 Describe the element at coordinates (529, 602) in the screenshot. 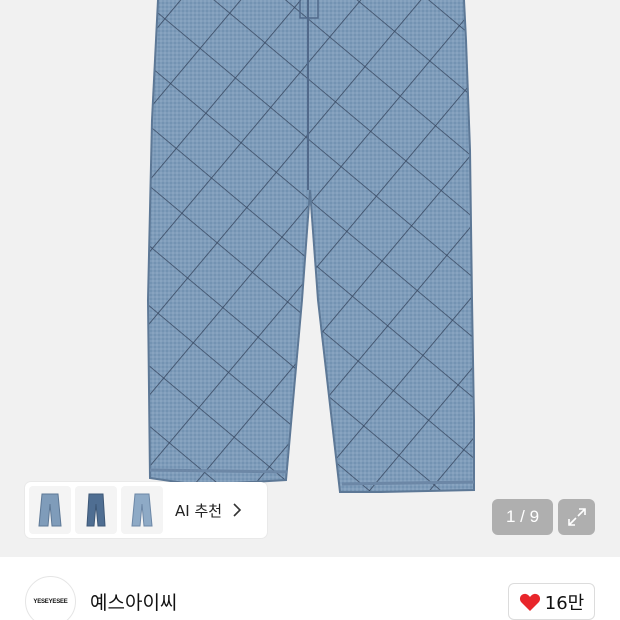

I see `heart-icon` at that location.